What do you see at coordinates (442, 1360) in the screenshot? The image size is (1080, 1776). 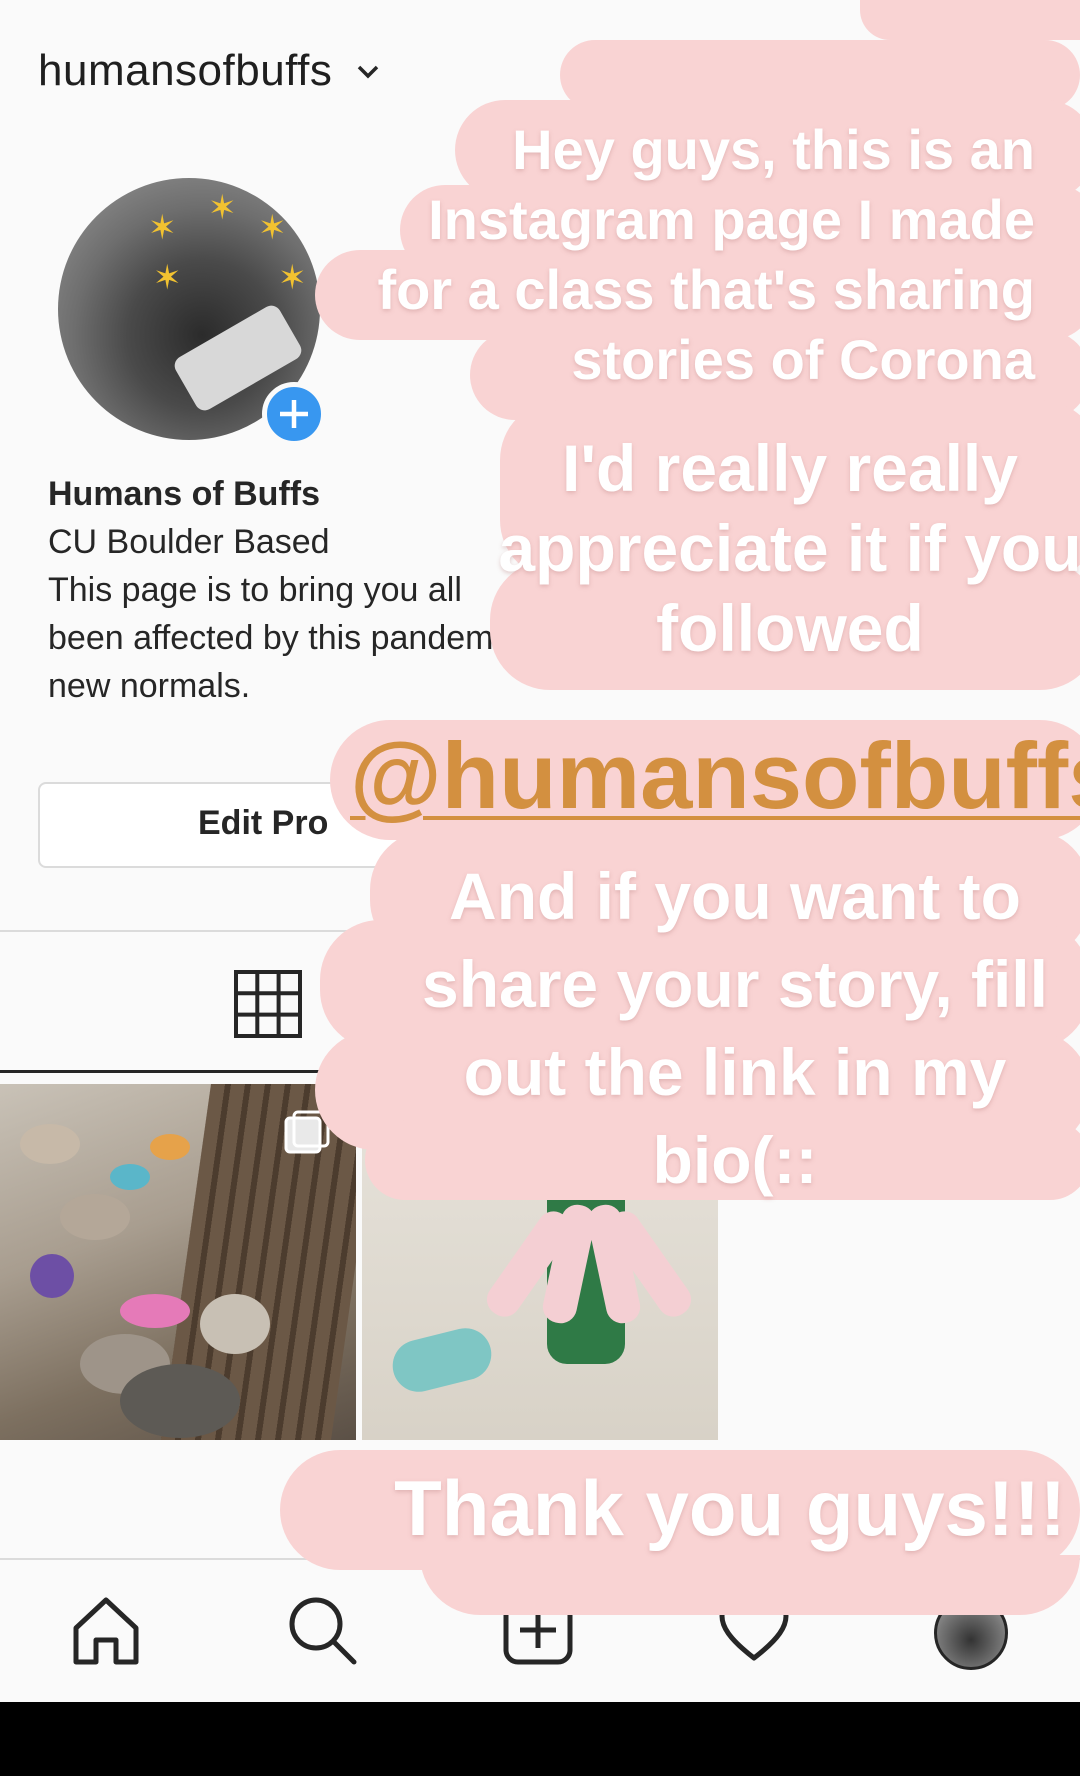 I see `painted-rock` at bounding box center [442, 1360].